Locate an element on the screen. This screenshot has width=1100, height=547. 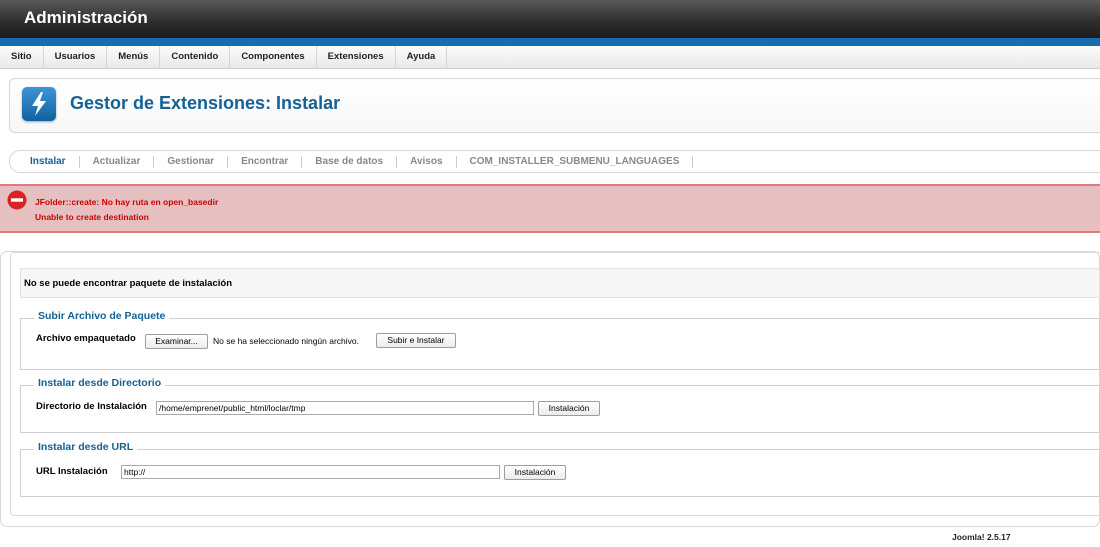
menu-item-ayuda: Ayuda is located at coordinates (422, 57).